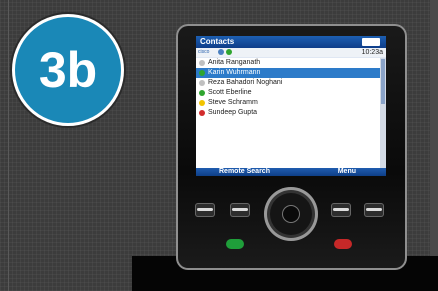 The height and width of the screenshot is (291, 438). I want to click on contact-name: Sundeep Gupta, so click(233, 112).